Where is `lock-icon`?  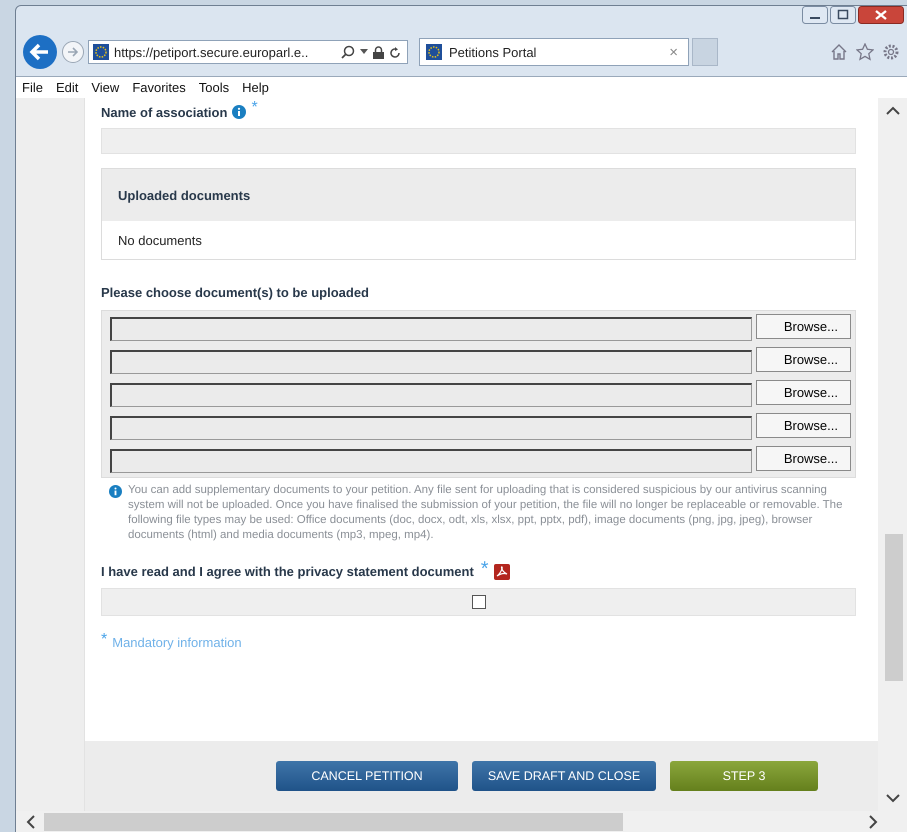 lock-icon is located at coordinates (378, 52).